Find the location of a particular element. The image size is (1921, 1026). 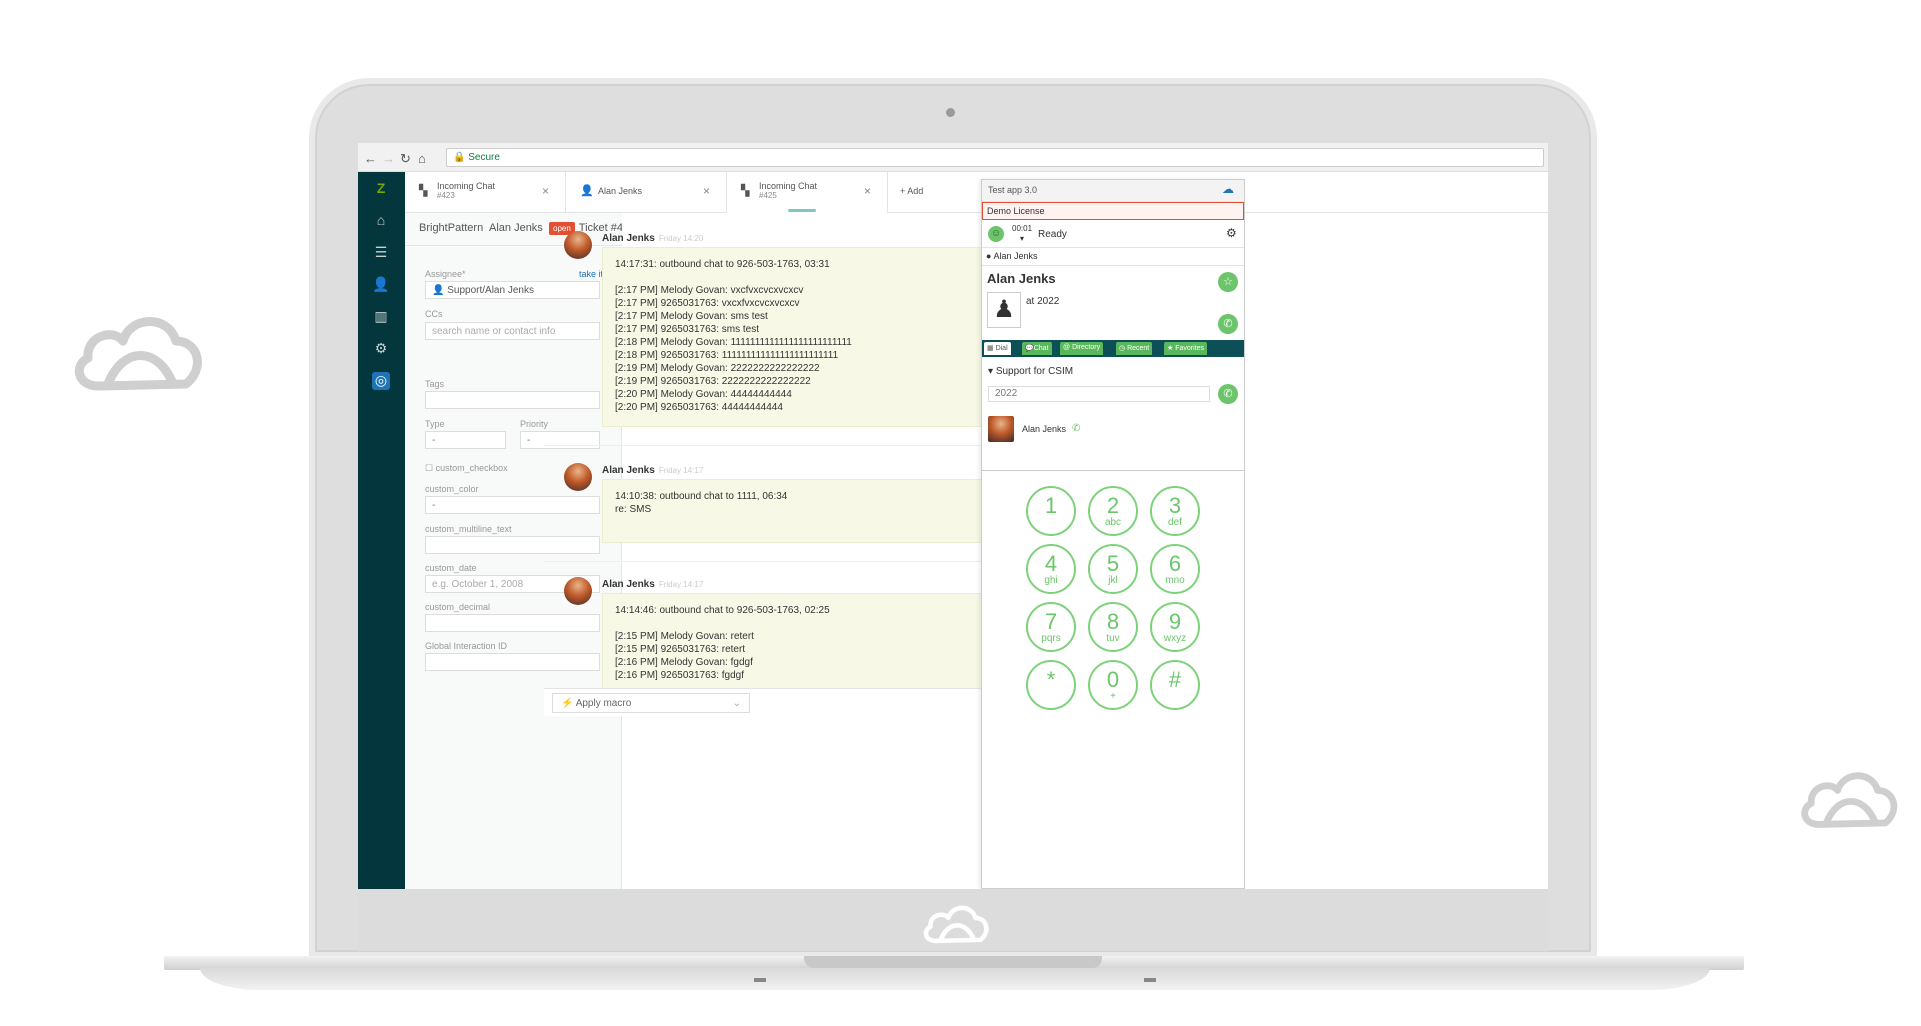

tab-incoming-chat-425: ▚ Incoming Chat #425 × is located at coordinates (807, 192).